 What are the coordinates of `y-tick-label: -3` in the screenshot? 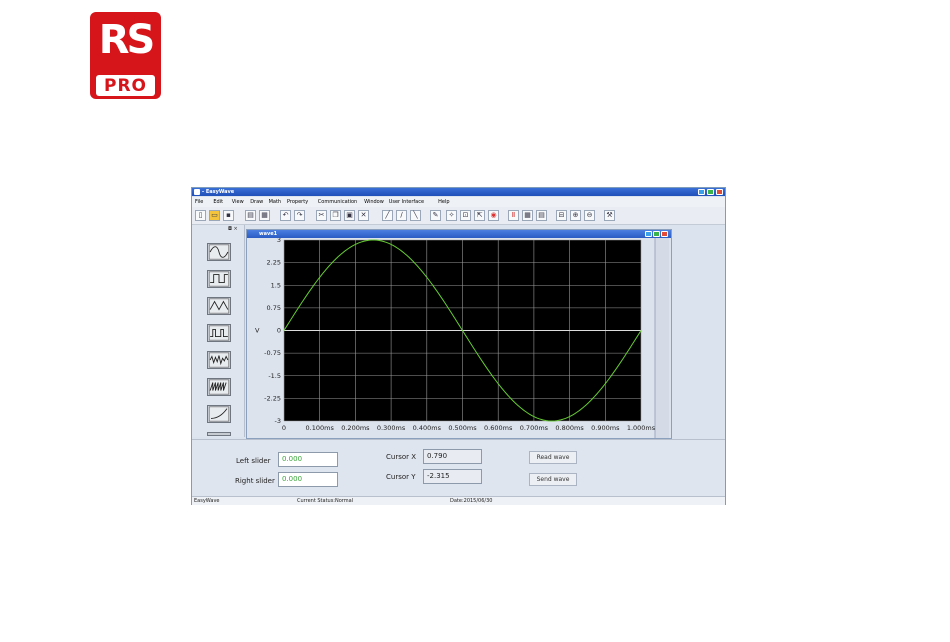 It's located at (278, 421).